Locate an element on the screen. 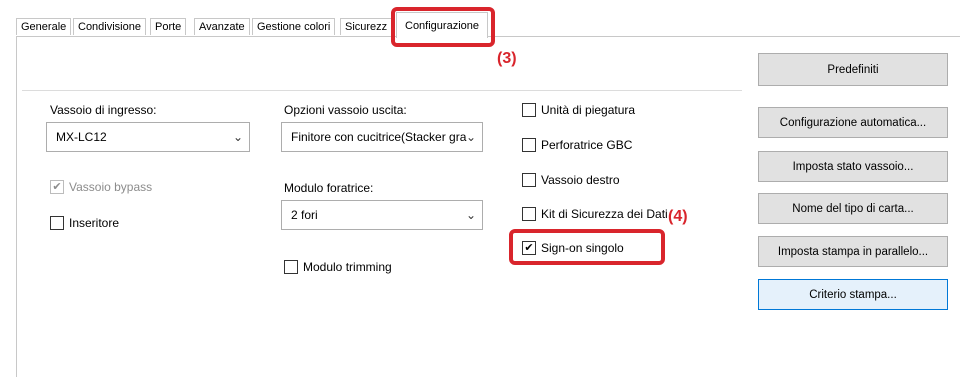 This screenshot has height=377, width=960. bypass-tray-checkbox: ✔ Vassoio bypass is located at coordinates (101, 187).